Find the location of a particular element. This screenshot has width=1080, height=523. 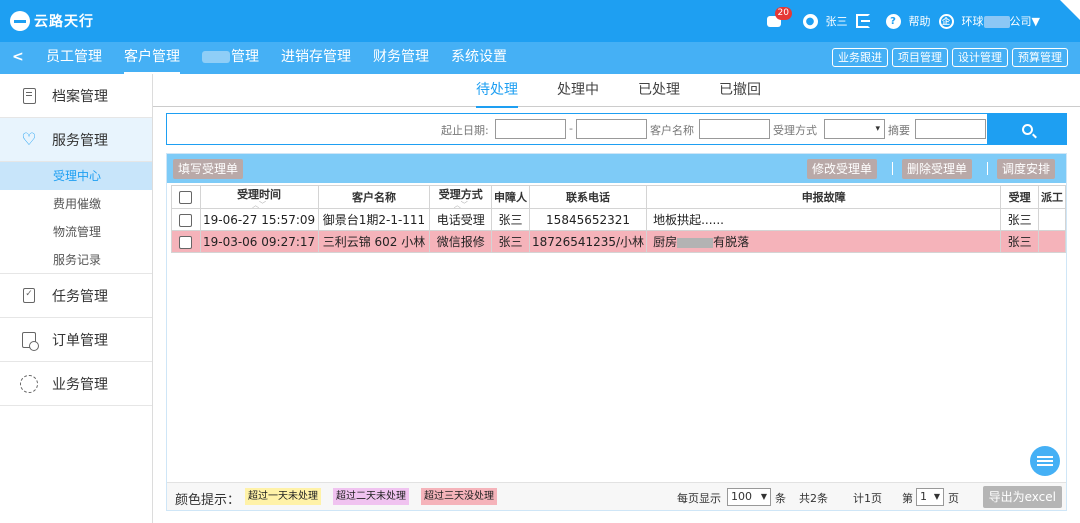

sidebar-subitem-reception-center: 受理中心 is located at coordinates (76, 176).